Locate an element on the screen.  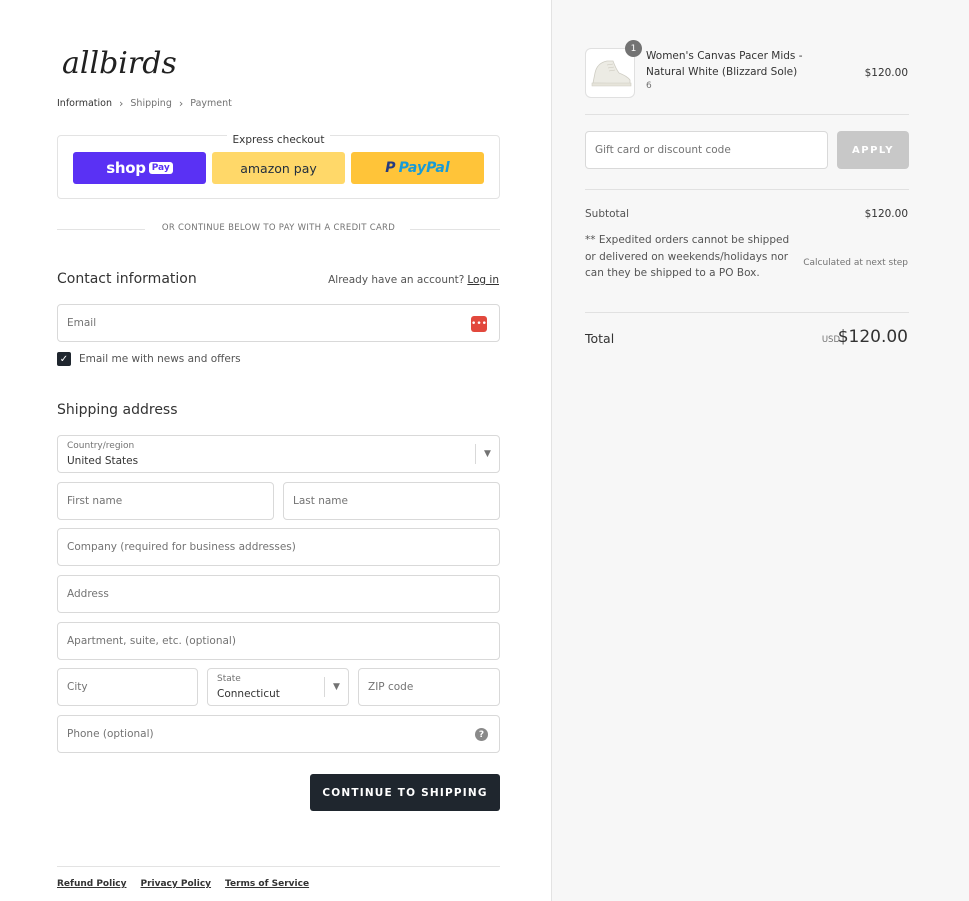
breadcrumb-shipping: Shipping is located at coordinates (151, 103).